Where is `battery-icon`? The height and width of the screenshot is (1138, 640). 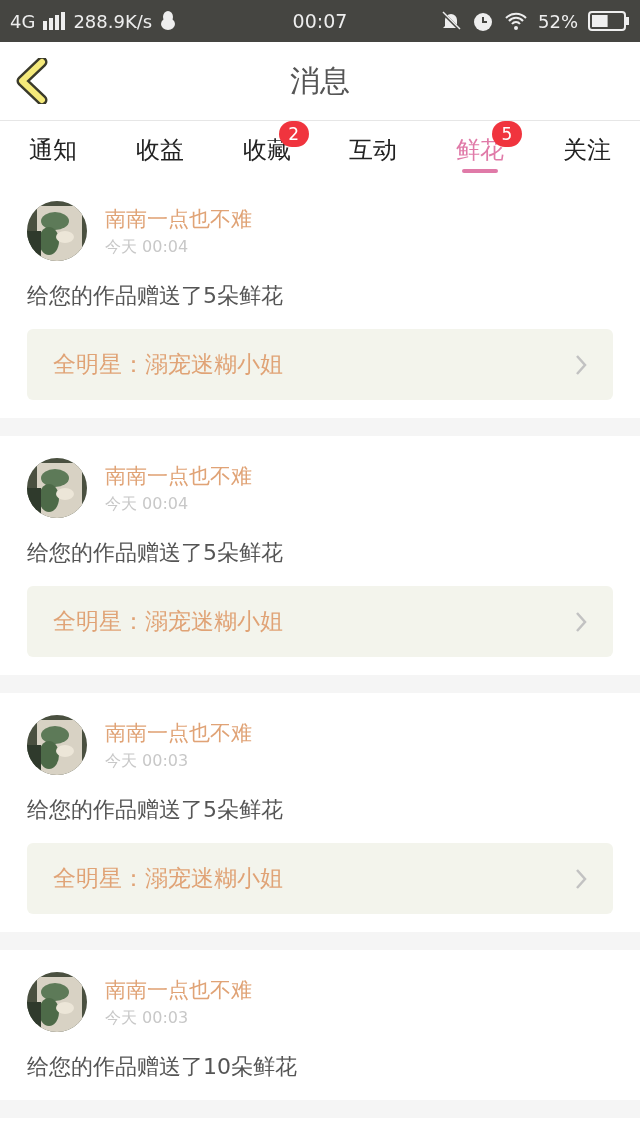 battery-icon is located at coordinates (609, 21).